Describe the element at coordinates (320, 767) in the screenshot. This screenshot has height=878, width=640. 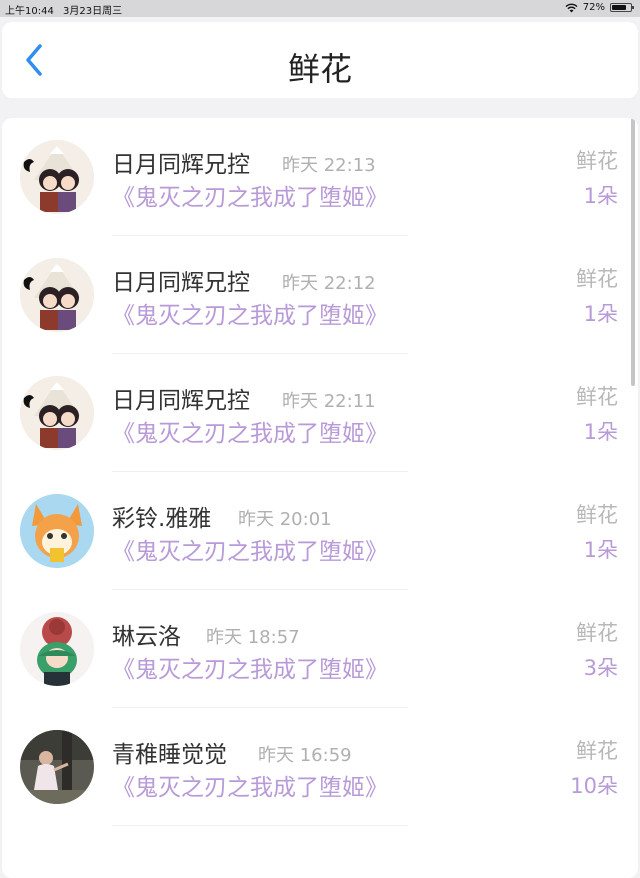
I see `list-item: 青稚睡觉觉 昨天 16:59 《鬼灭之刃之我成了堕姬》 鲜花 10朵` at that location.